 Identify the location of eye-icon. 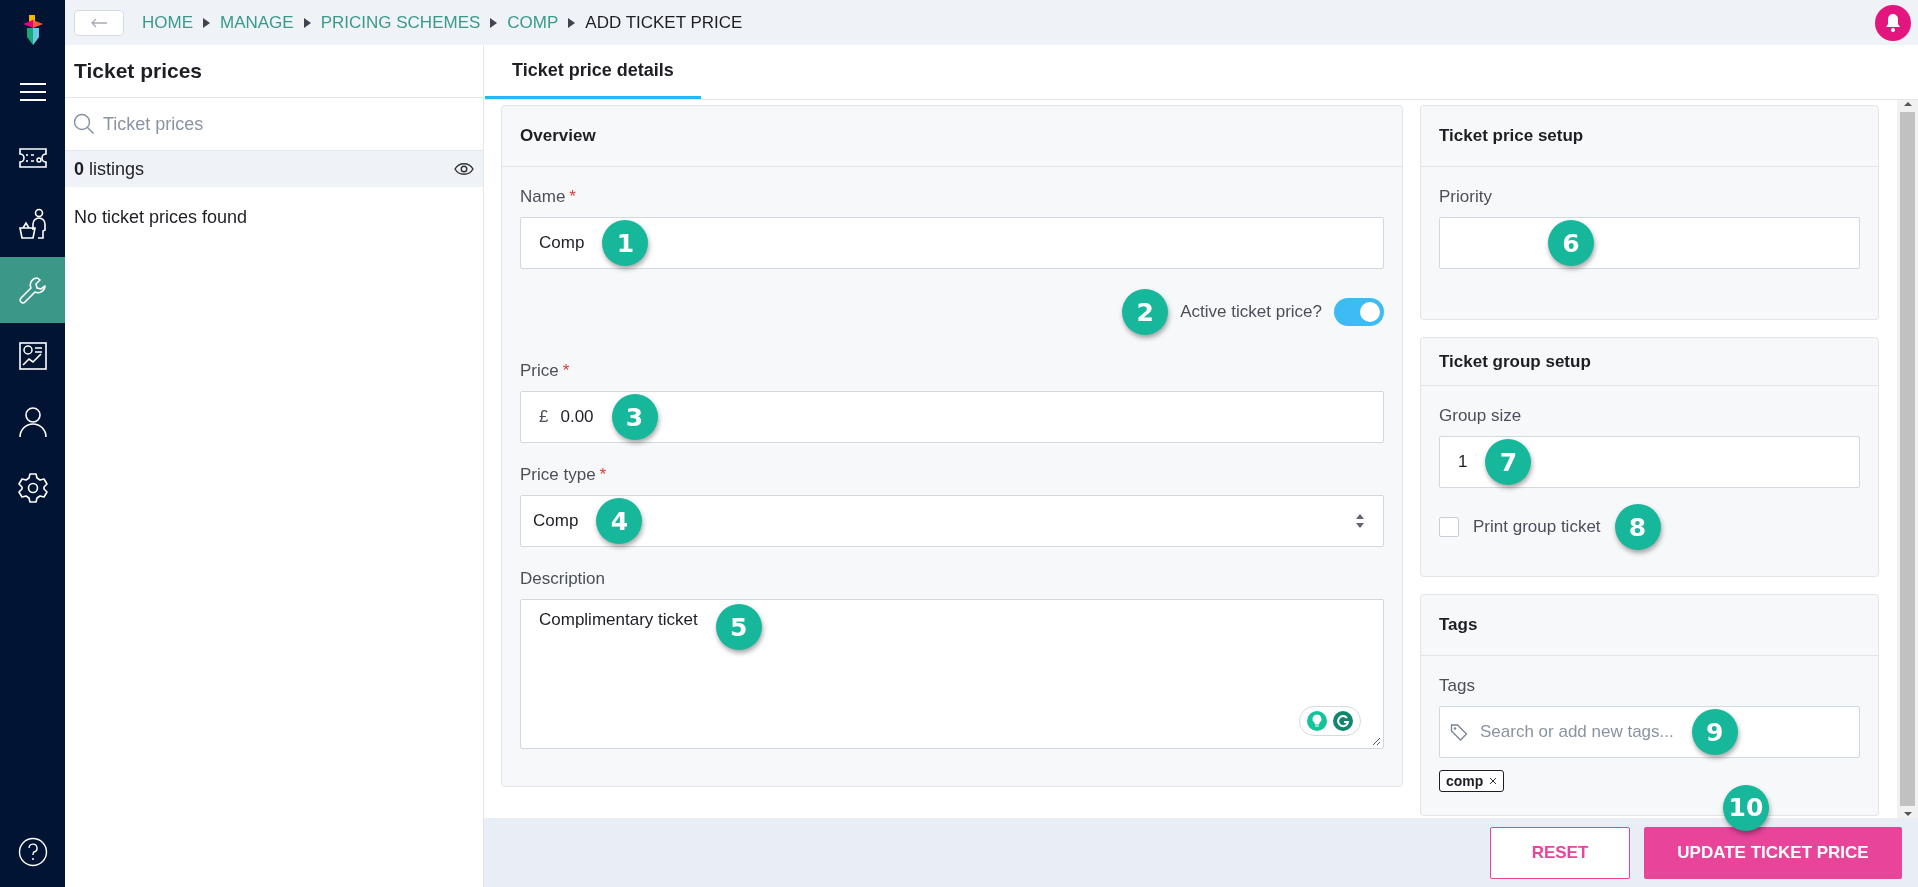
(464, 169).